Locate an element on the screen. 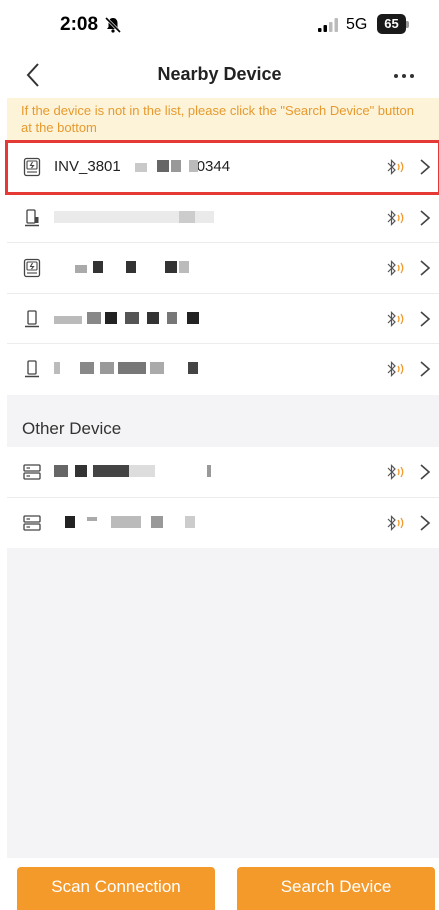 The image size is (439, 910). device-row-selected: INV_3801 0344 is located at coordinates (222, 167).